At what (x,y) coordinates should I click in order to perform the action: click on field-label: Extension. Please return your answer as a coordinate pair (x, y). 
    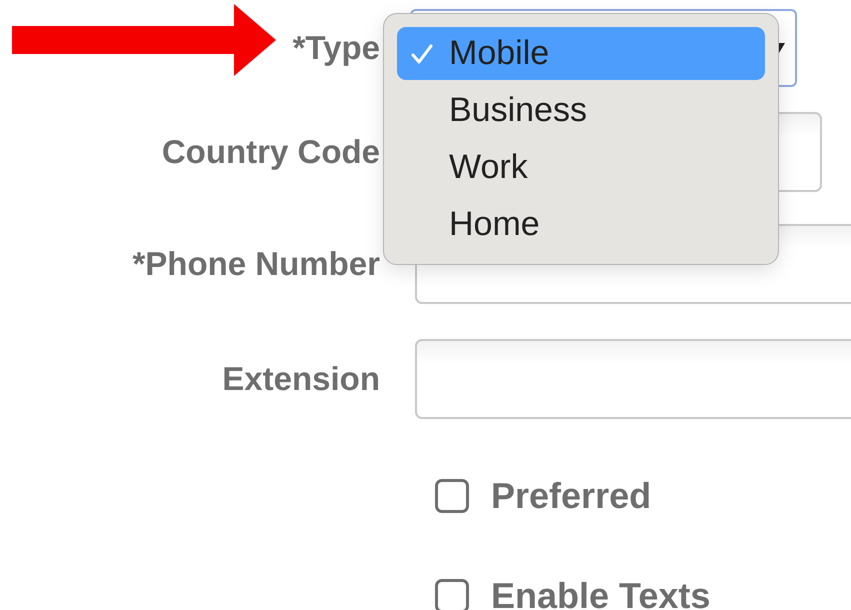
    Looking at the image, I should click on (301, 379).